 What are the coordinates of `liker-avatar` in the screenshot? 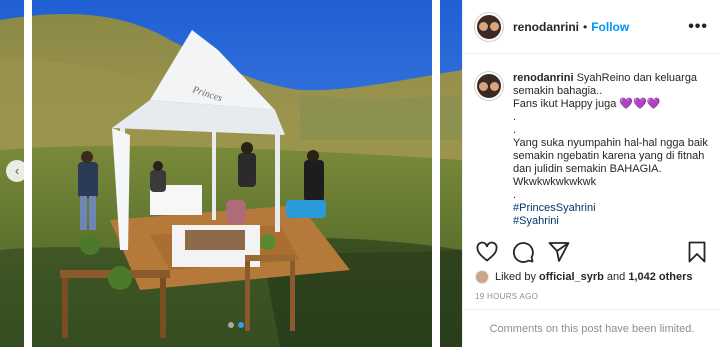 It's located at (482, 277).